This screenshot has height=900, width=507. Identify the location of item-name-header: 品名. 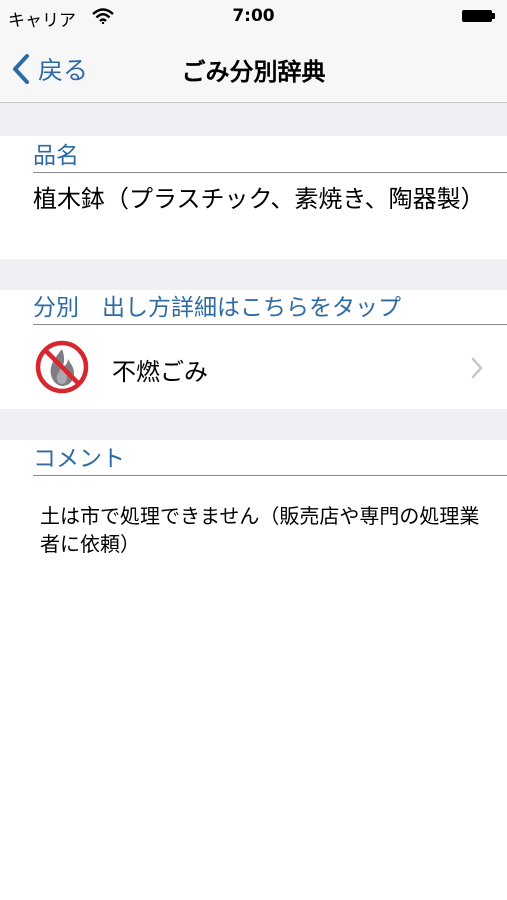
(270, 156).